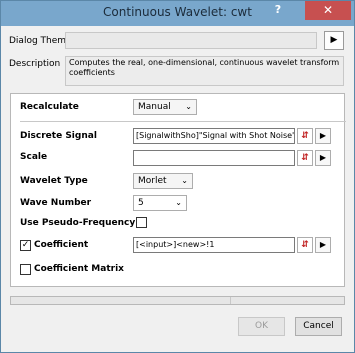  I want to click on wave-number-label: Wave Number, so click(56, 203).